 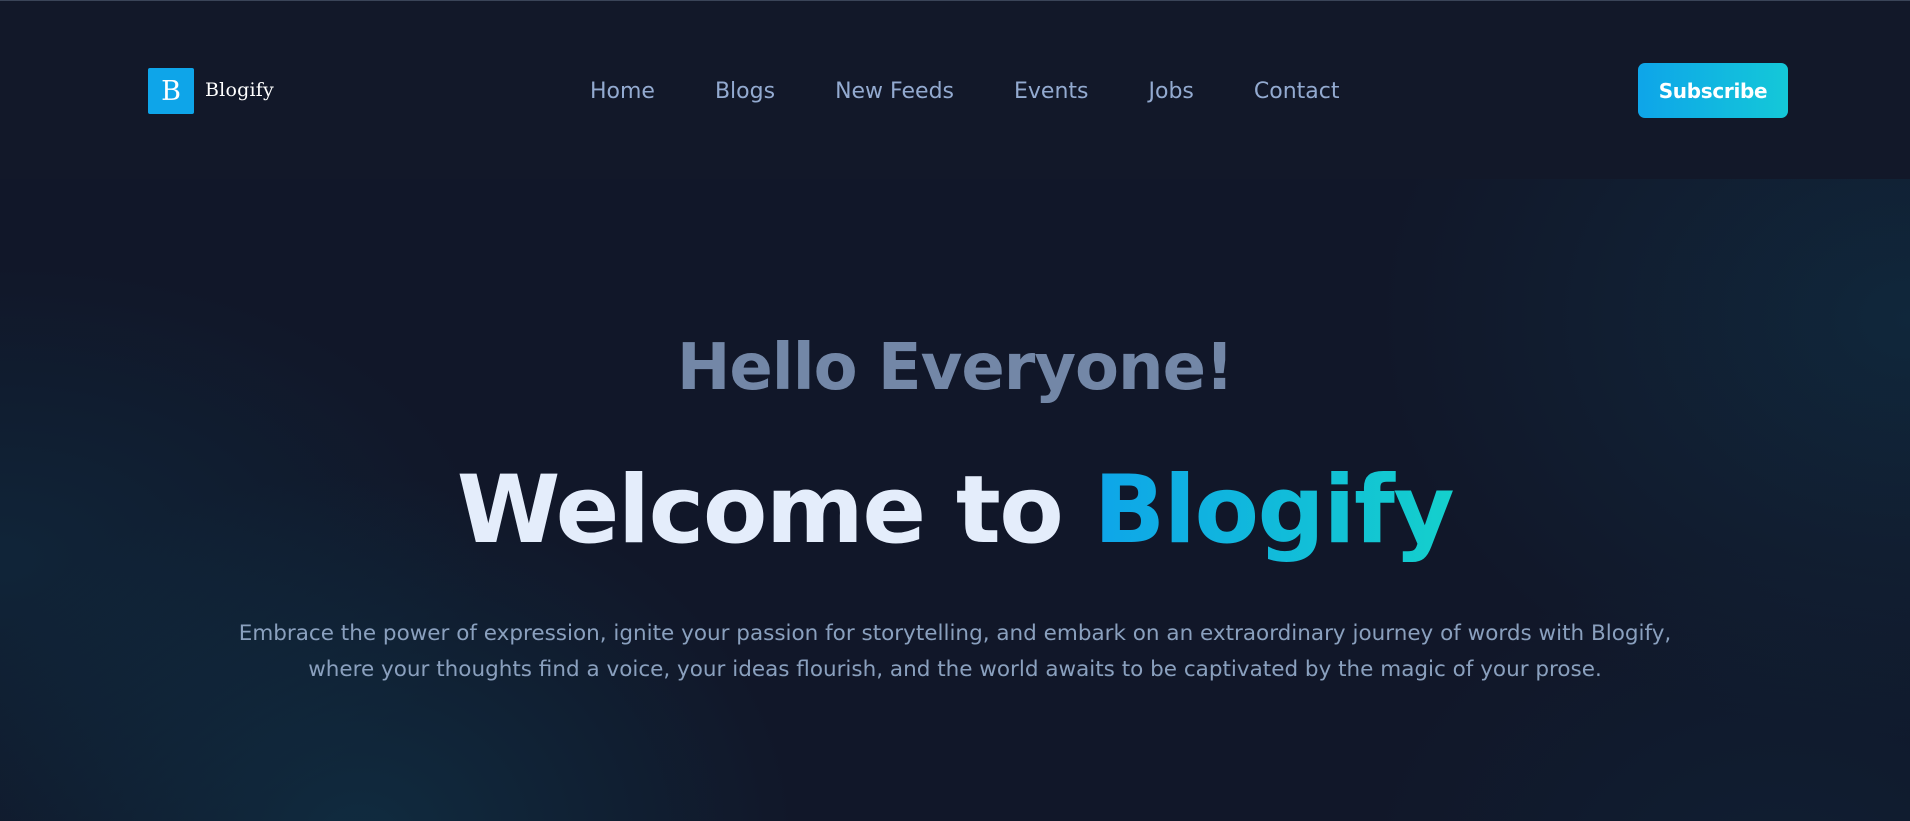 What do you see at coordinates (964, 91) in the screenshot?
I see `main-nav: Home Blogs New Feeds Events Jobs Contact` at bounding box center [964, 91].